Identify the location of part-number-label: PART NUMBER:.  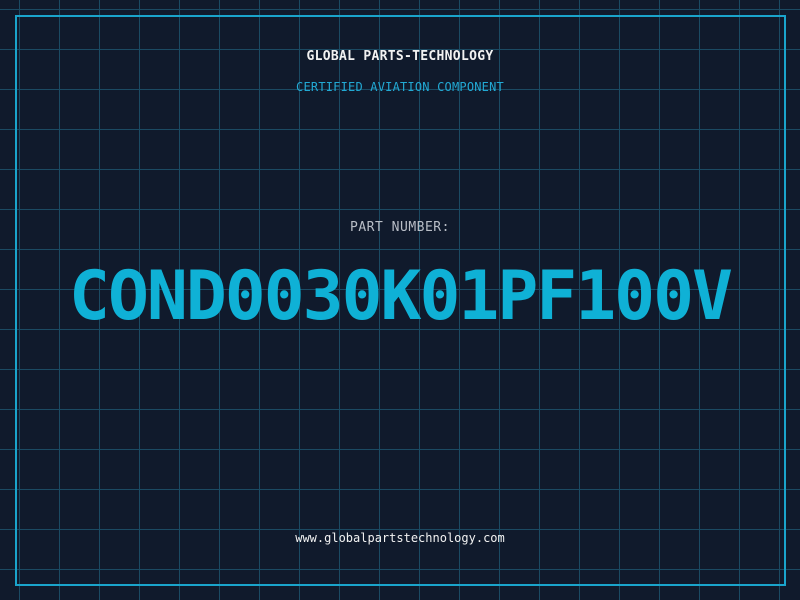
(400, 227).